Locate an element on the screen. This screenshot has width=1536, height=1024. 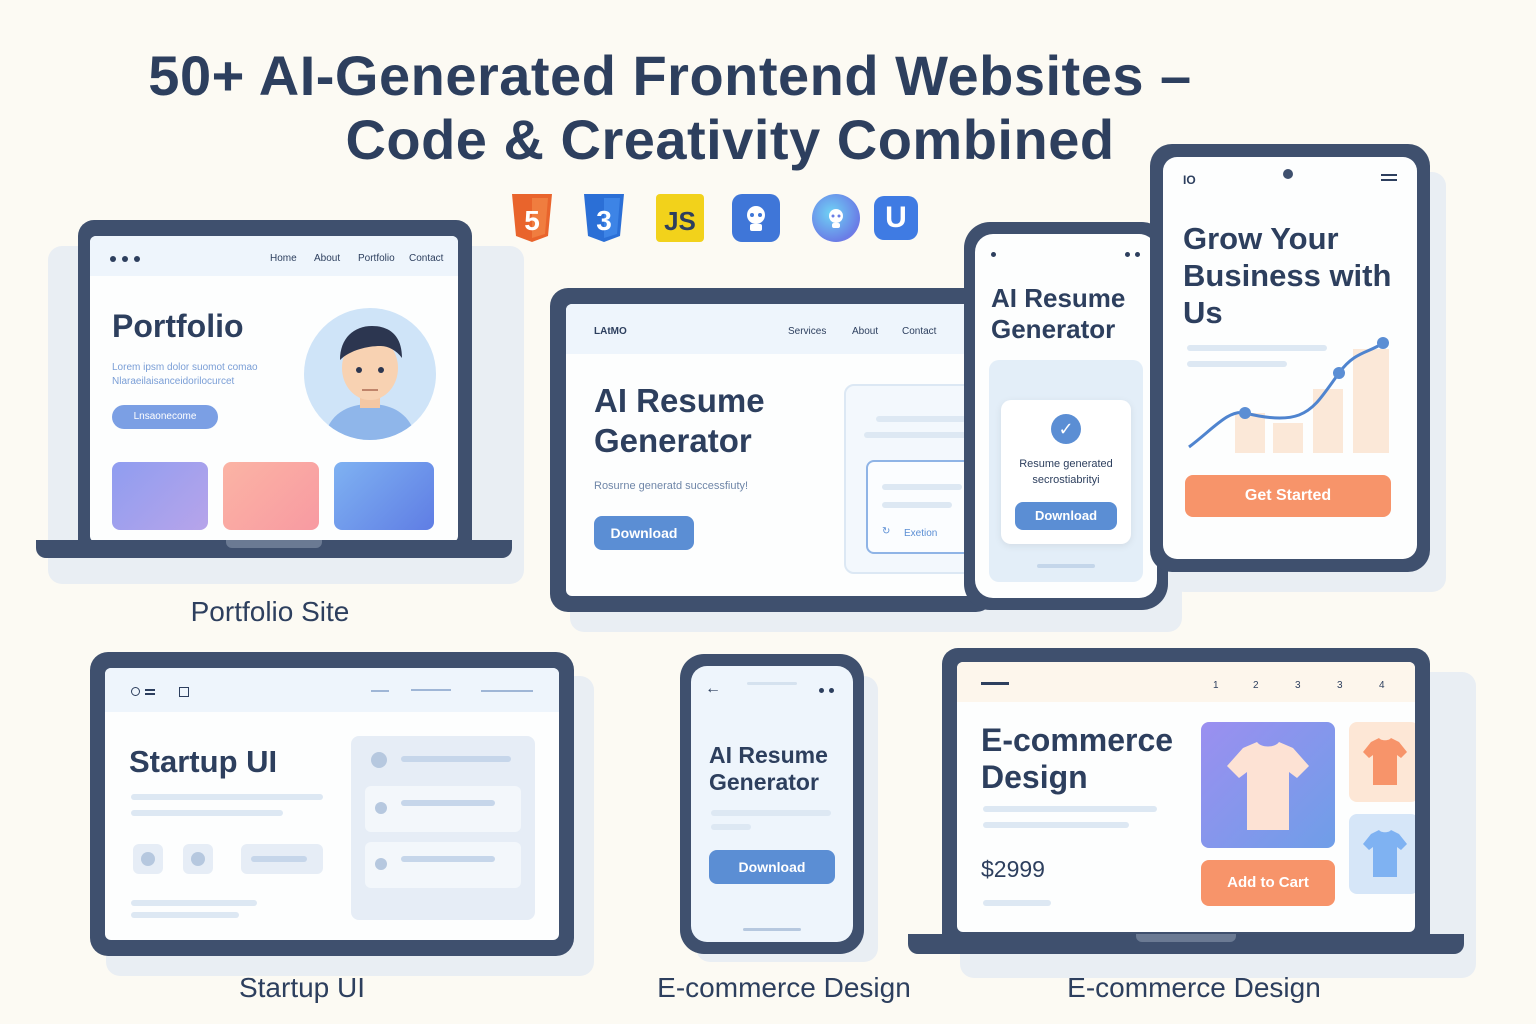
ecommerce-title-2: Design is located at coordinates (1034, 777).